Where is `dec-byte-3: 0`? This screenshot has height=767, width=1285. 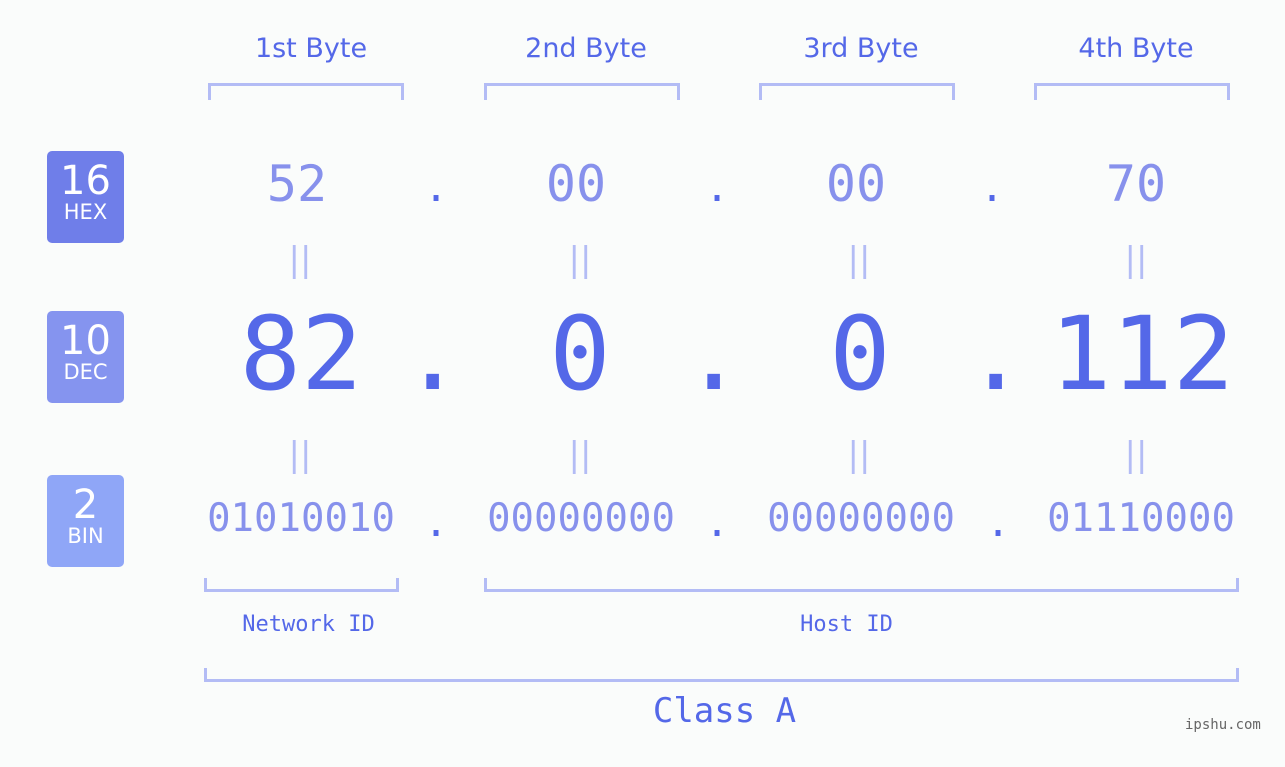
dec-byte-3: 0 is located at coordinates (860, 354).